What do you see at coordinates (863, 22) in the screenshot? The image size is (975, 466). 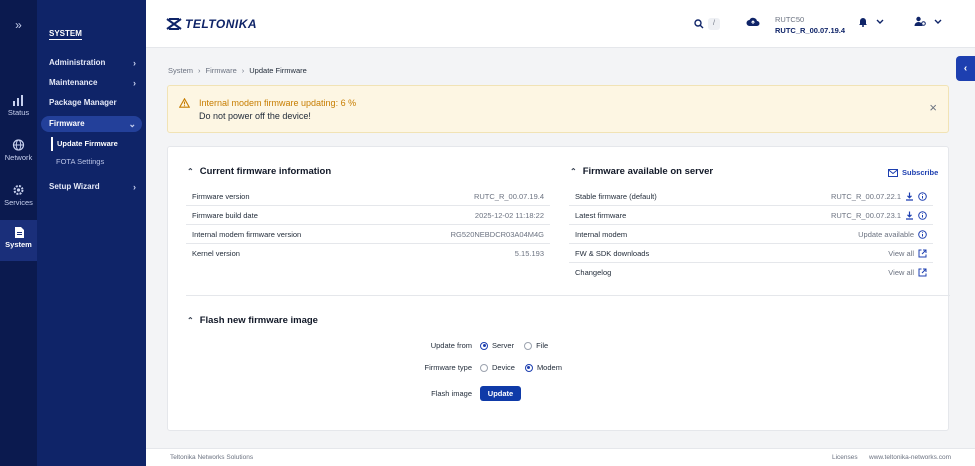 I see `bell-icon` at bounding box center [863, 22].